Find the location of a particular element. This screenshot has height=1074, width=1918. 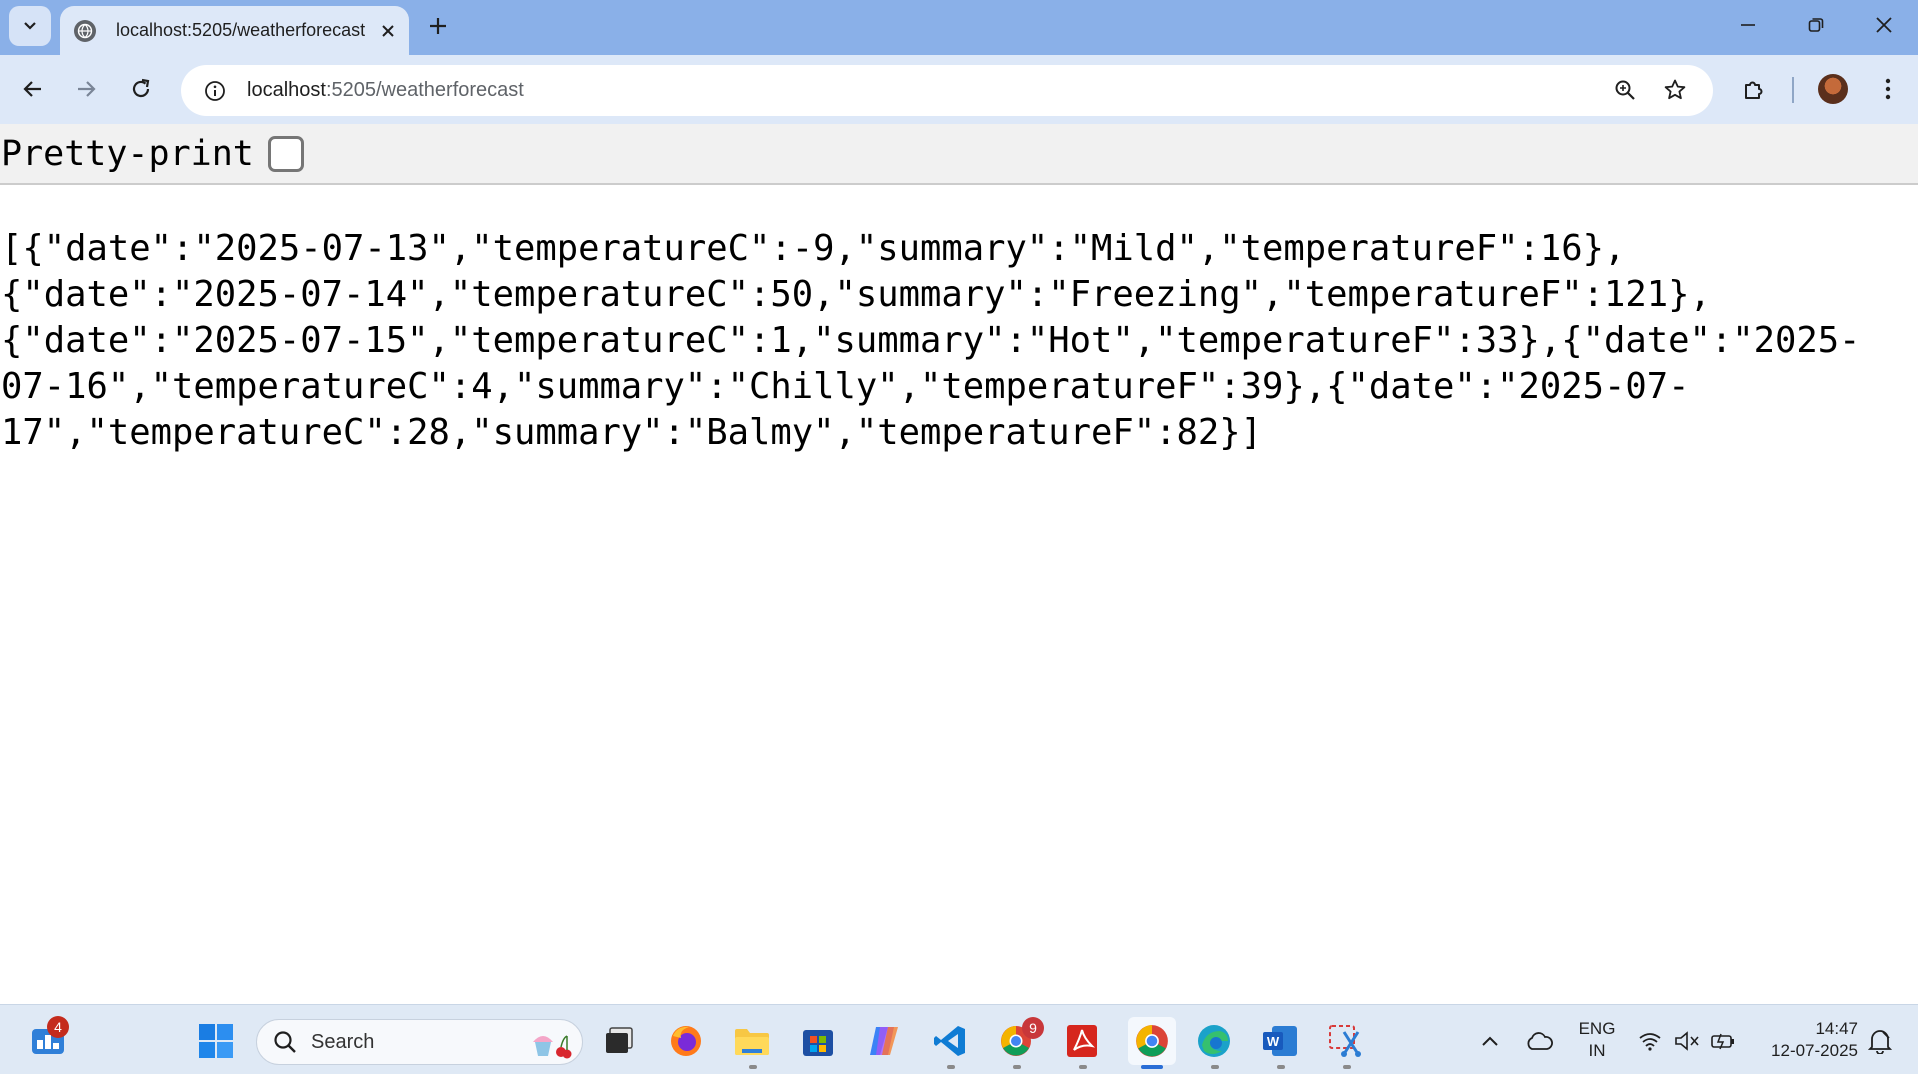

svg-text: W is located at coordinates (1273, 1041).